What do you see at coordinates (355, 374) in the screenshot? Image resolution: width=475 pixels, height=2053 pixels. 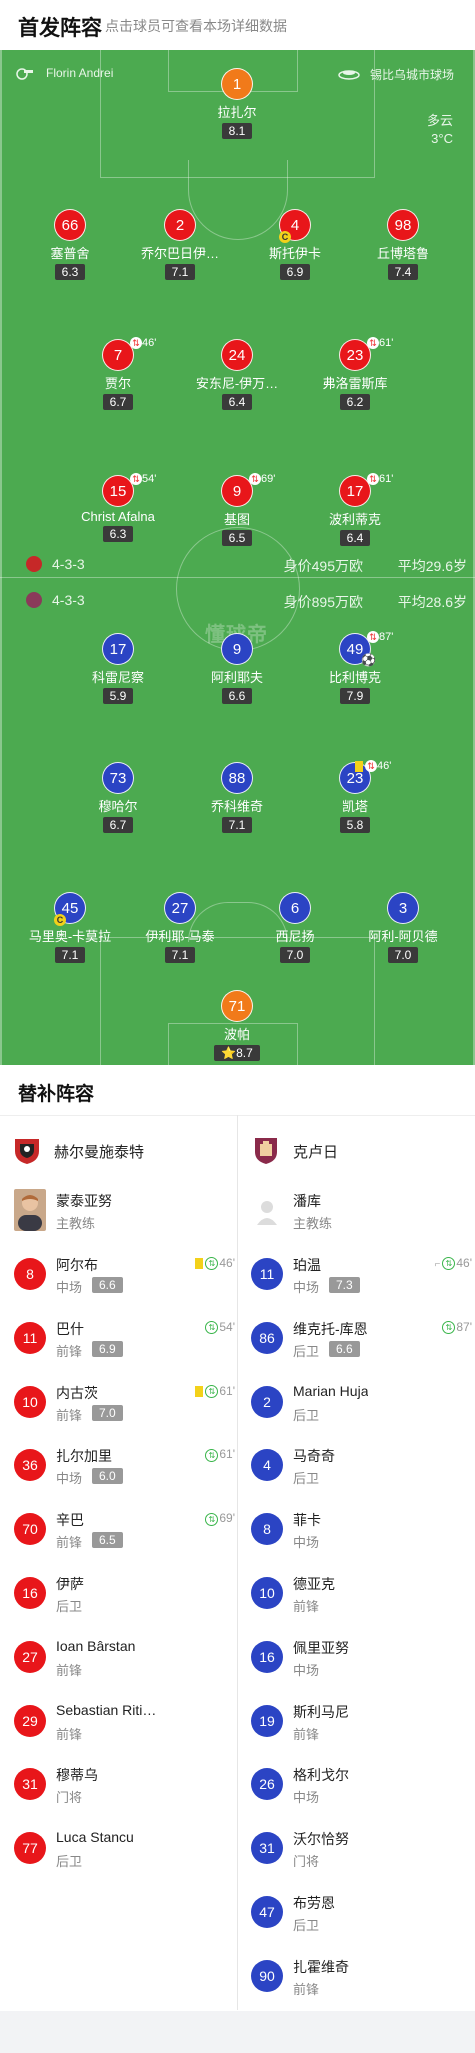 I see `home-player: 23 弗洛雷斯库 6.2 ⇅ 61'` at bounding box center [355, 374].